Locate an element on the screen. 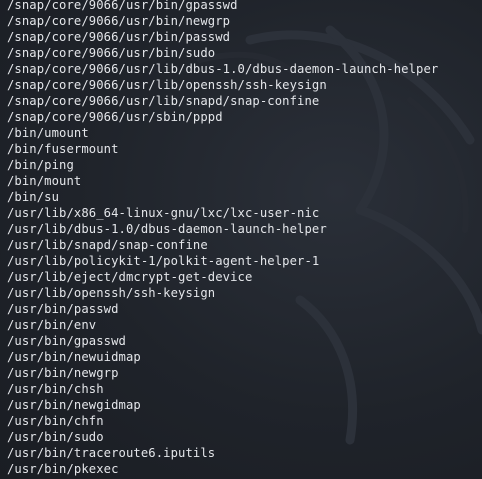  output-line: /snap/core/9066/usr/bin/gpasswd is located at coordinates (122, 6).